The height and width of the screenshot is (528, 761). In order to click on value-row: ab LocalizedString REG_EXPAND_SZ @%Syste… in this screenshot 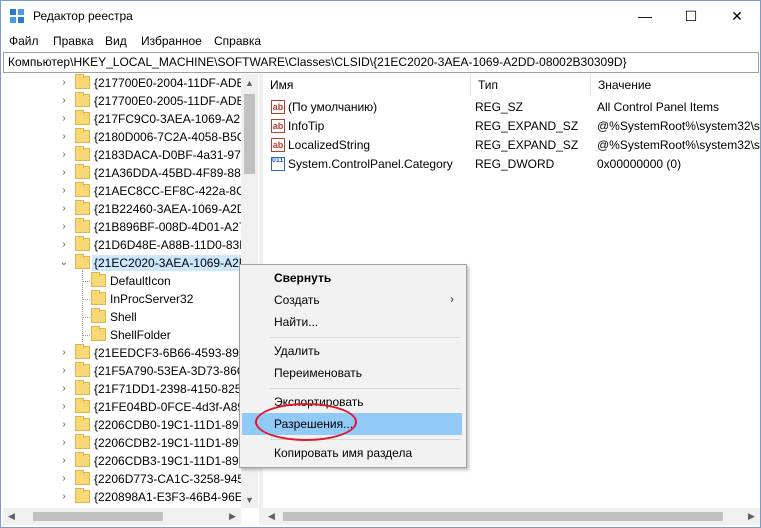, I will do `click(511, 145)`.